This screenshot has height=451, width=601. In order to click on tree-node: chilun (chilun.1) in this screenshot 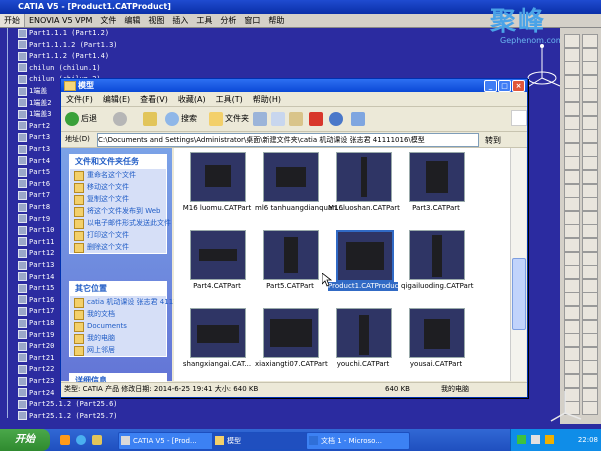, I will do `click(59, 68)`.